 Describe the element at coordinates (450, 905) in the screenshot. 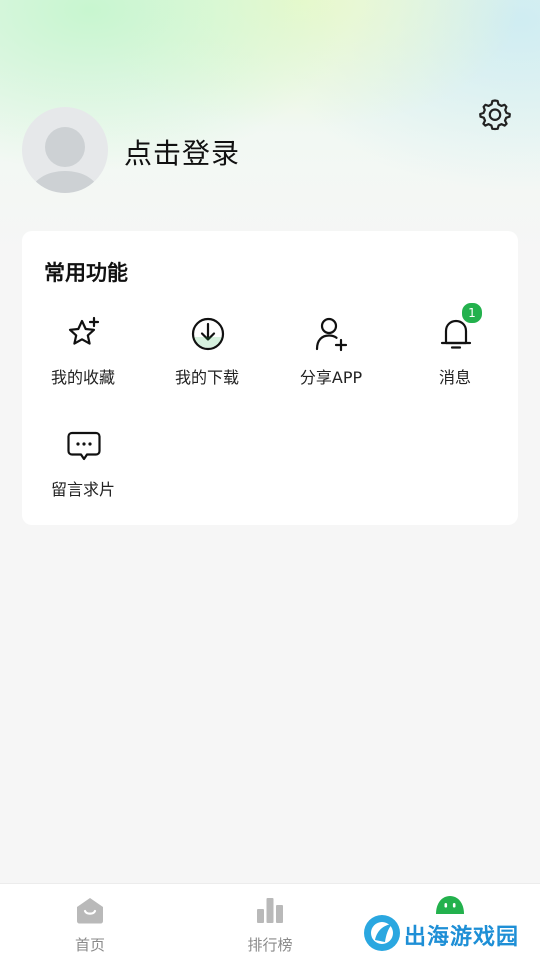

I see `mascot-icon` at that location.